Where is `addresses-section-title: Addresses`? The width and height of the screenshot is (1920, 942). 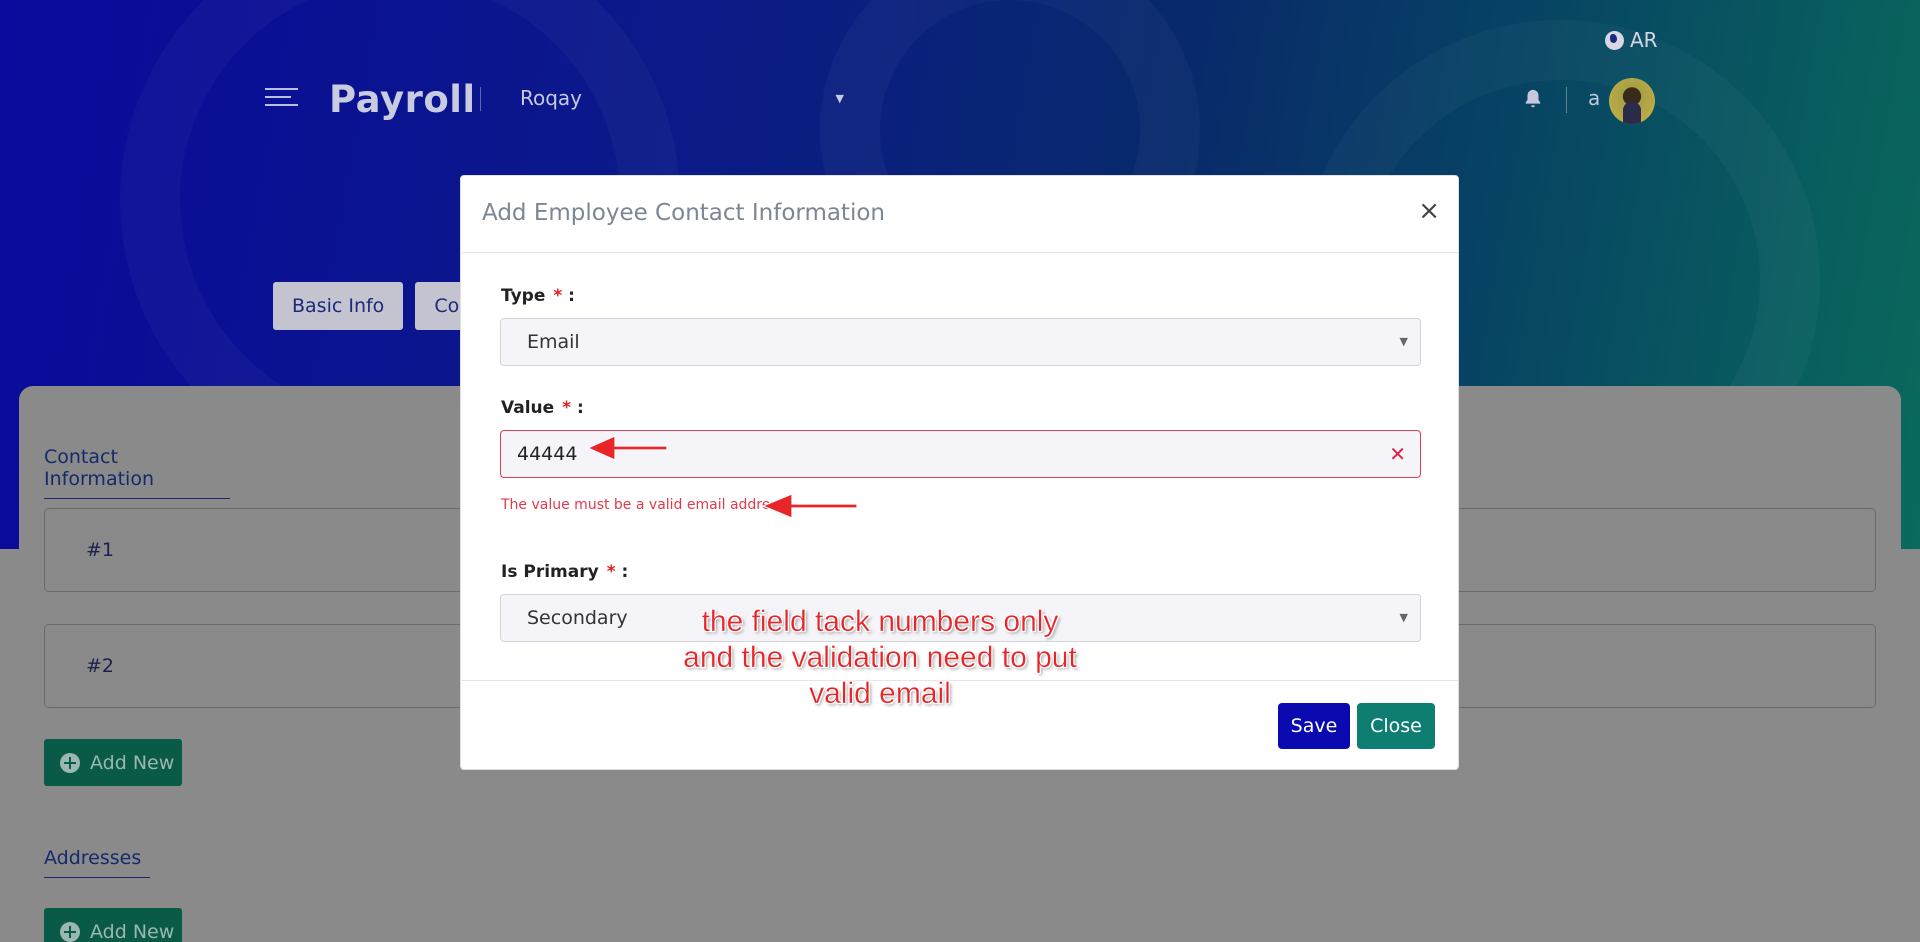 addresses-section-title: Addresses is located at coordinates (97, 862).